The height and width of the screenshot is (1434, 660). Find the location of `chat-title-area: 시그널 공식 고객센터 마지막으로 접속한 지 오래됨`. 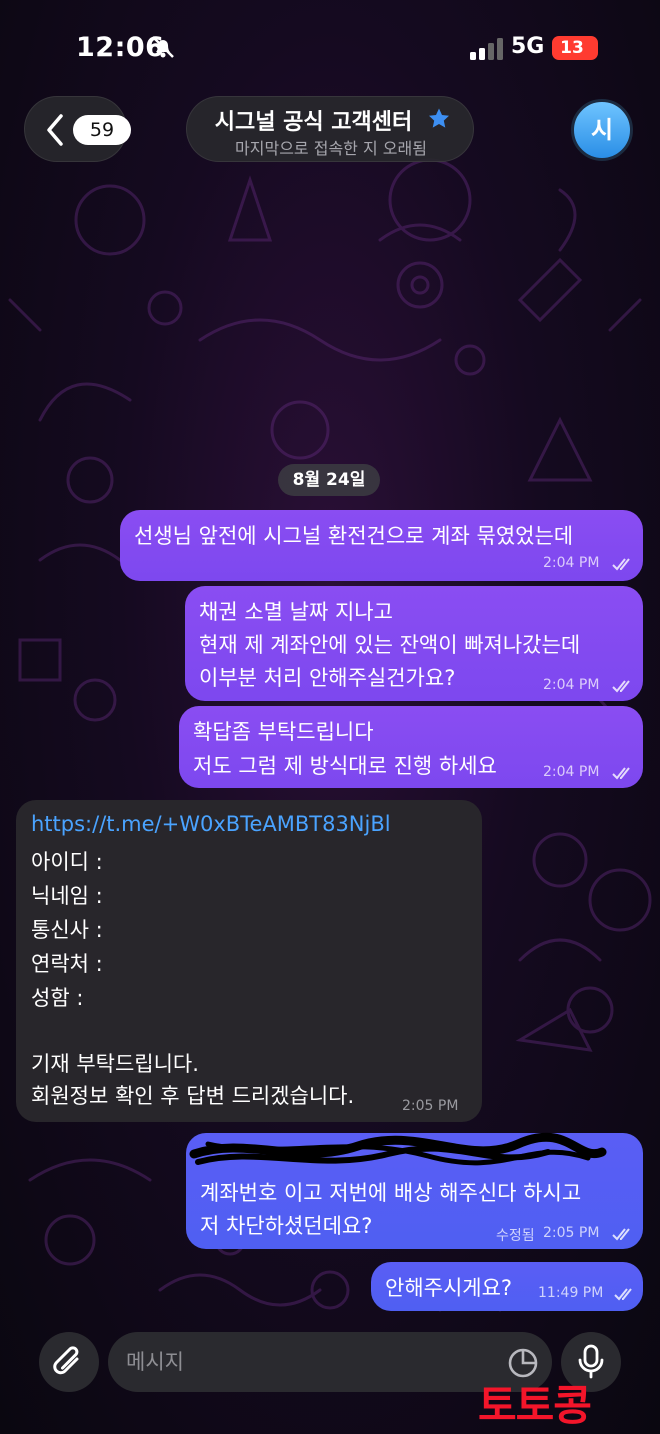

chat-title-area: 시그널 공식 고객센터 마지막으로 접속한 지 오래됨 is located at coordinates (330, 129).